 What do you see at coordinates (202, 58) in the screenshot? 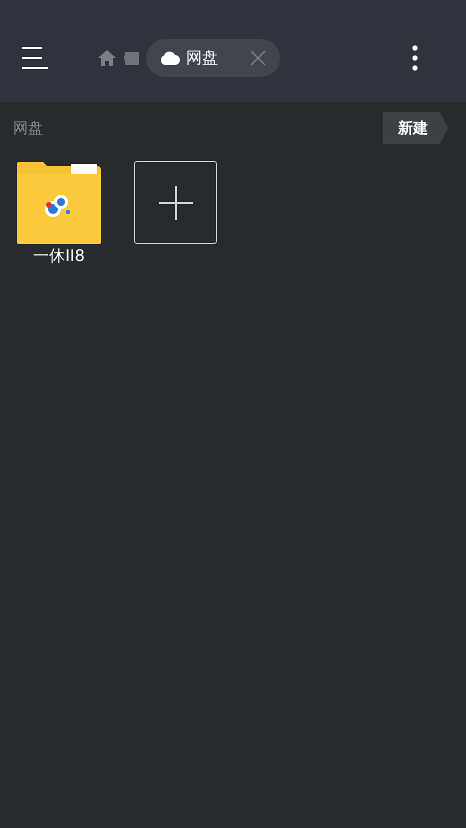
I see `tab-label: 网盘` at bounding box center [202, 58].